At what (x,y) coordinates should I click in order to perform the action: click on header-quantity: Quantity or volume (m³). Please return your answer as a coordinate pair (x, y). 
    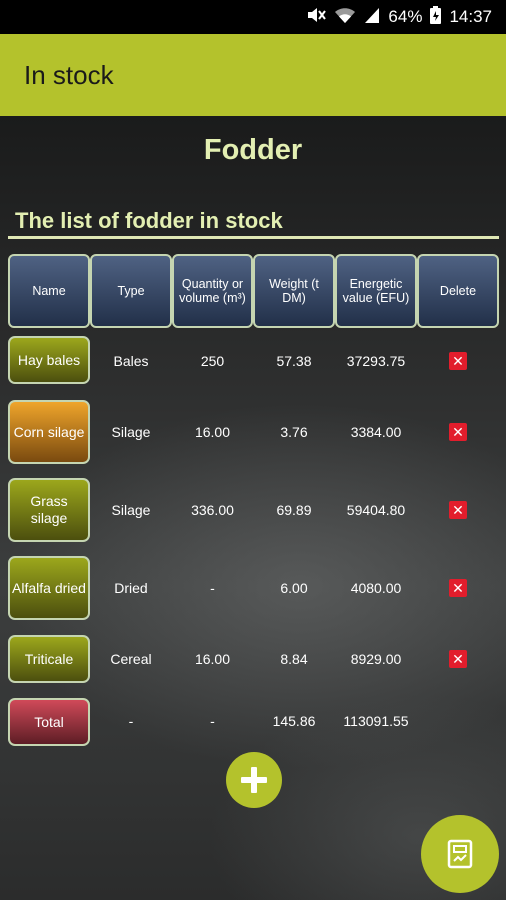
    Looking at the image, I should click on (212, 291).